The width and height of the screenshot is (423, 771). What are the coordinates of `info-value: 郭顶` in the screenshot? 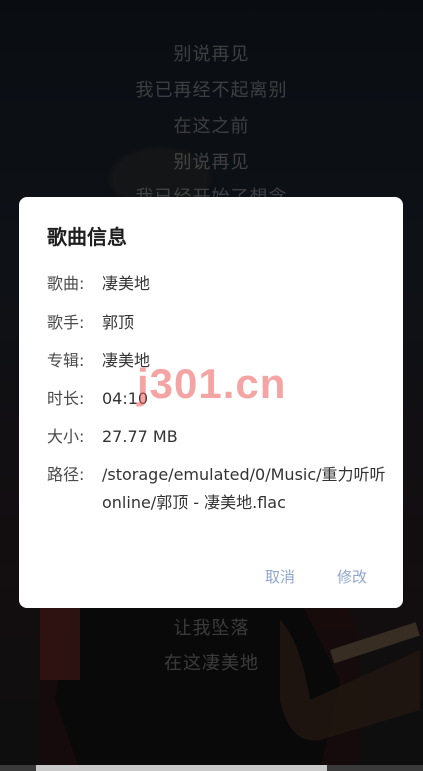 It's located at (118, 322).